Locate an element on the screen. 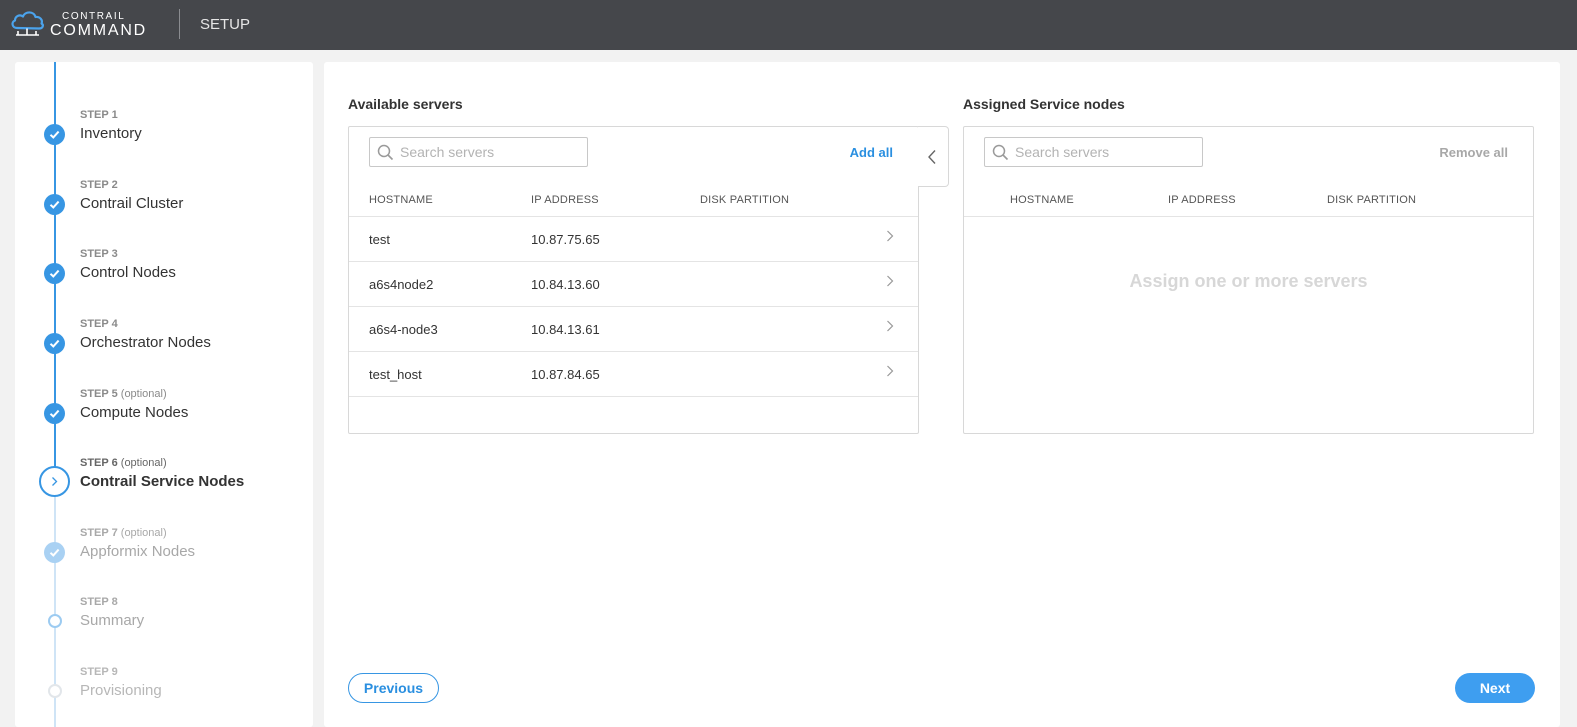 The image size is (1577, 727). current-step-chevron-icon is located at coordinates (54, 481).